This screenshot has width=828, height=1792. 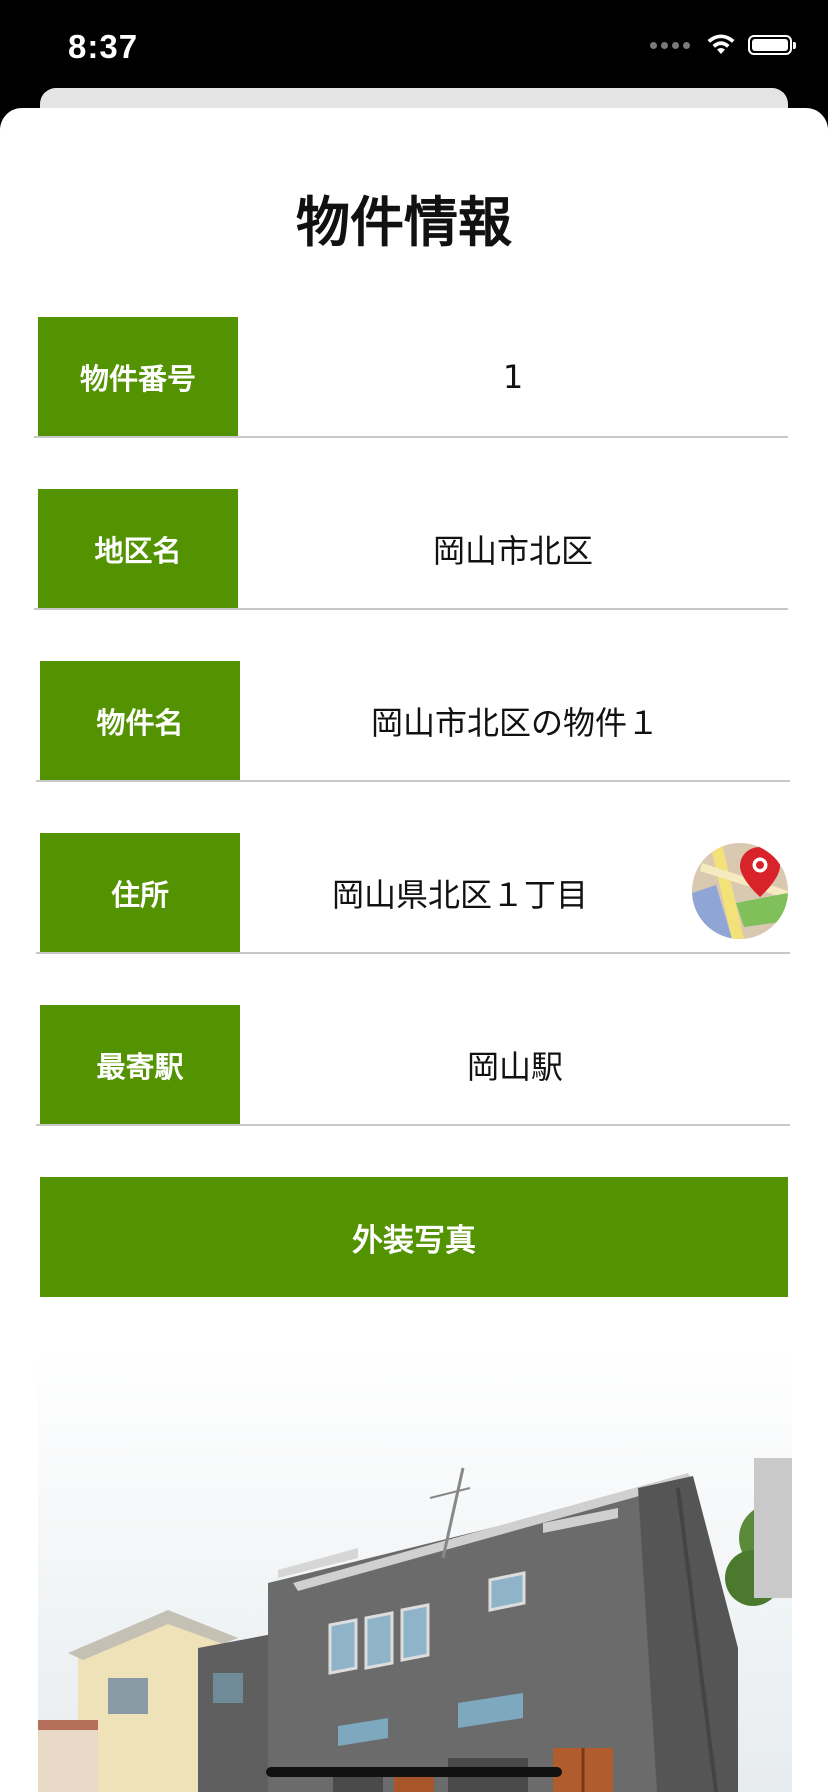 I want to click on field-label: 物件名, so click(x=140, y=721).